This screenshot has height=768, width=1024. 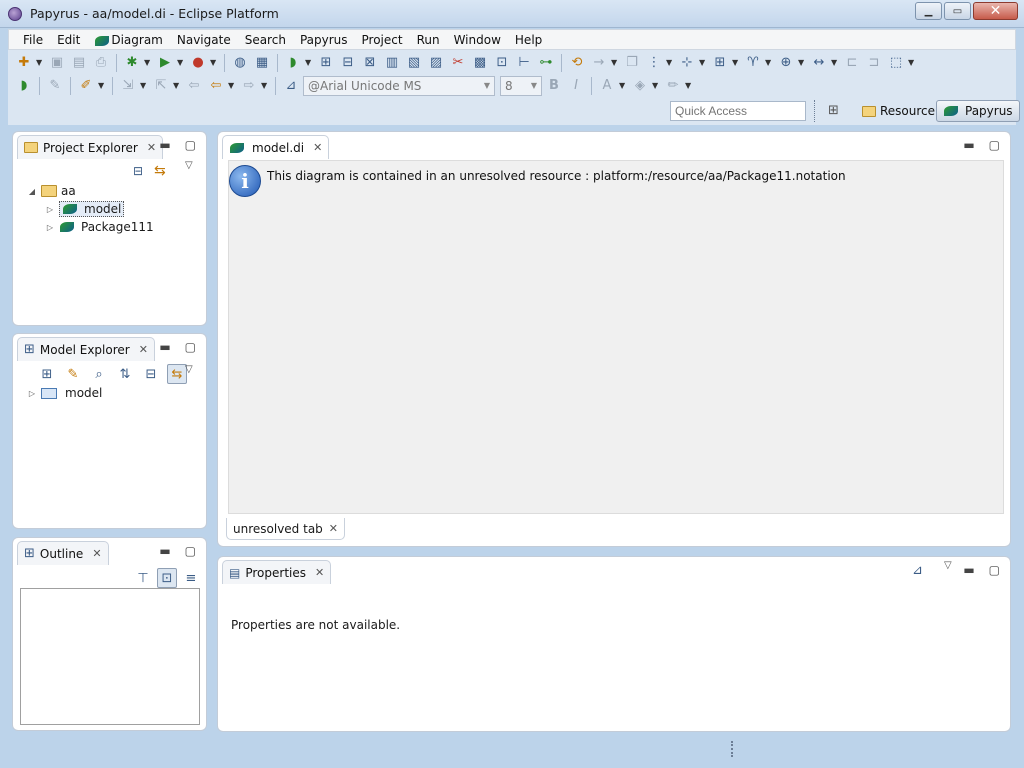 What do you see at coordinates (128, 86) in the screenshot?
I see `next-annotation-icon: ⇲` at bounding box center [128, 86].